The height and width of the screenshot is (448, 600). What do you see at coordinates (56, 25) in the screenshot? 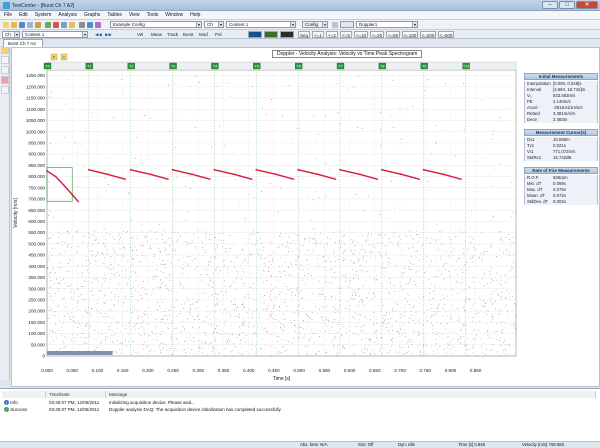
I see `stop-icon` at bounding box center [56, 25].